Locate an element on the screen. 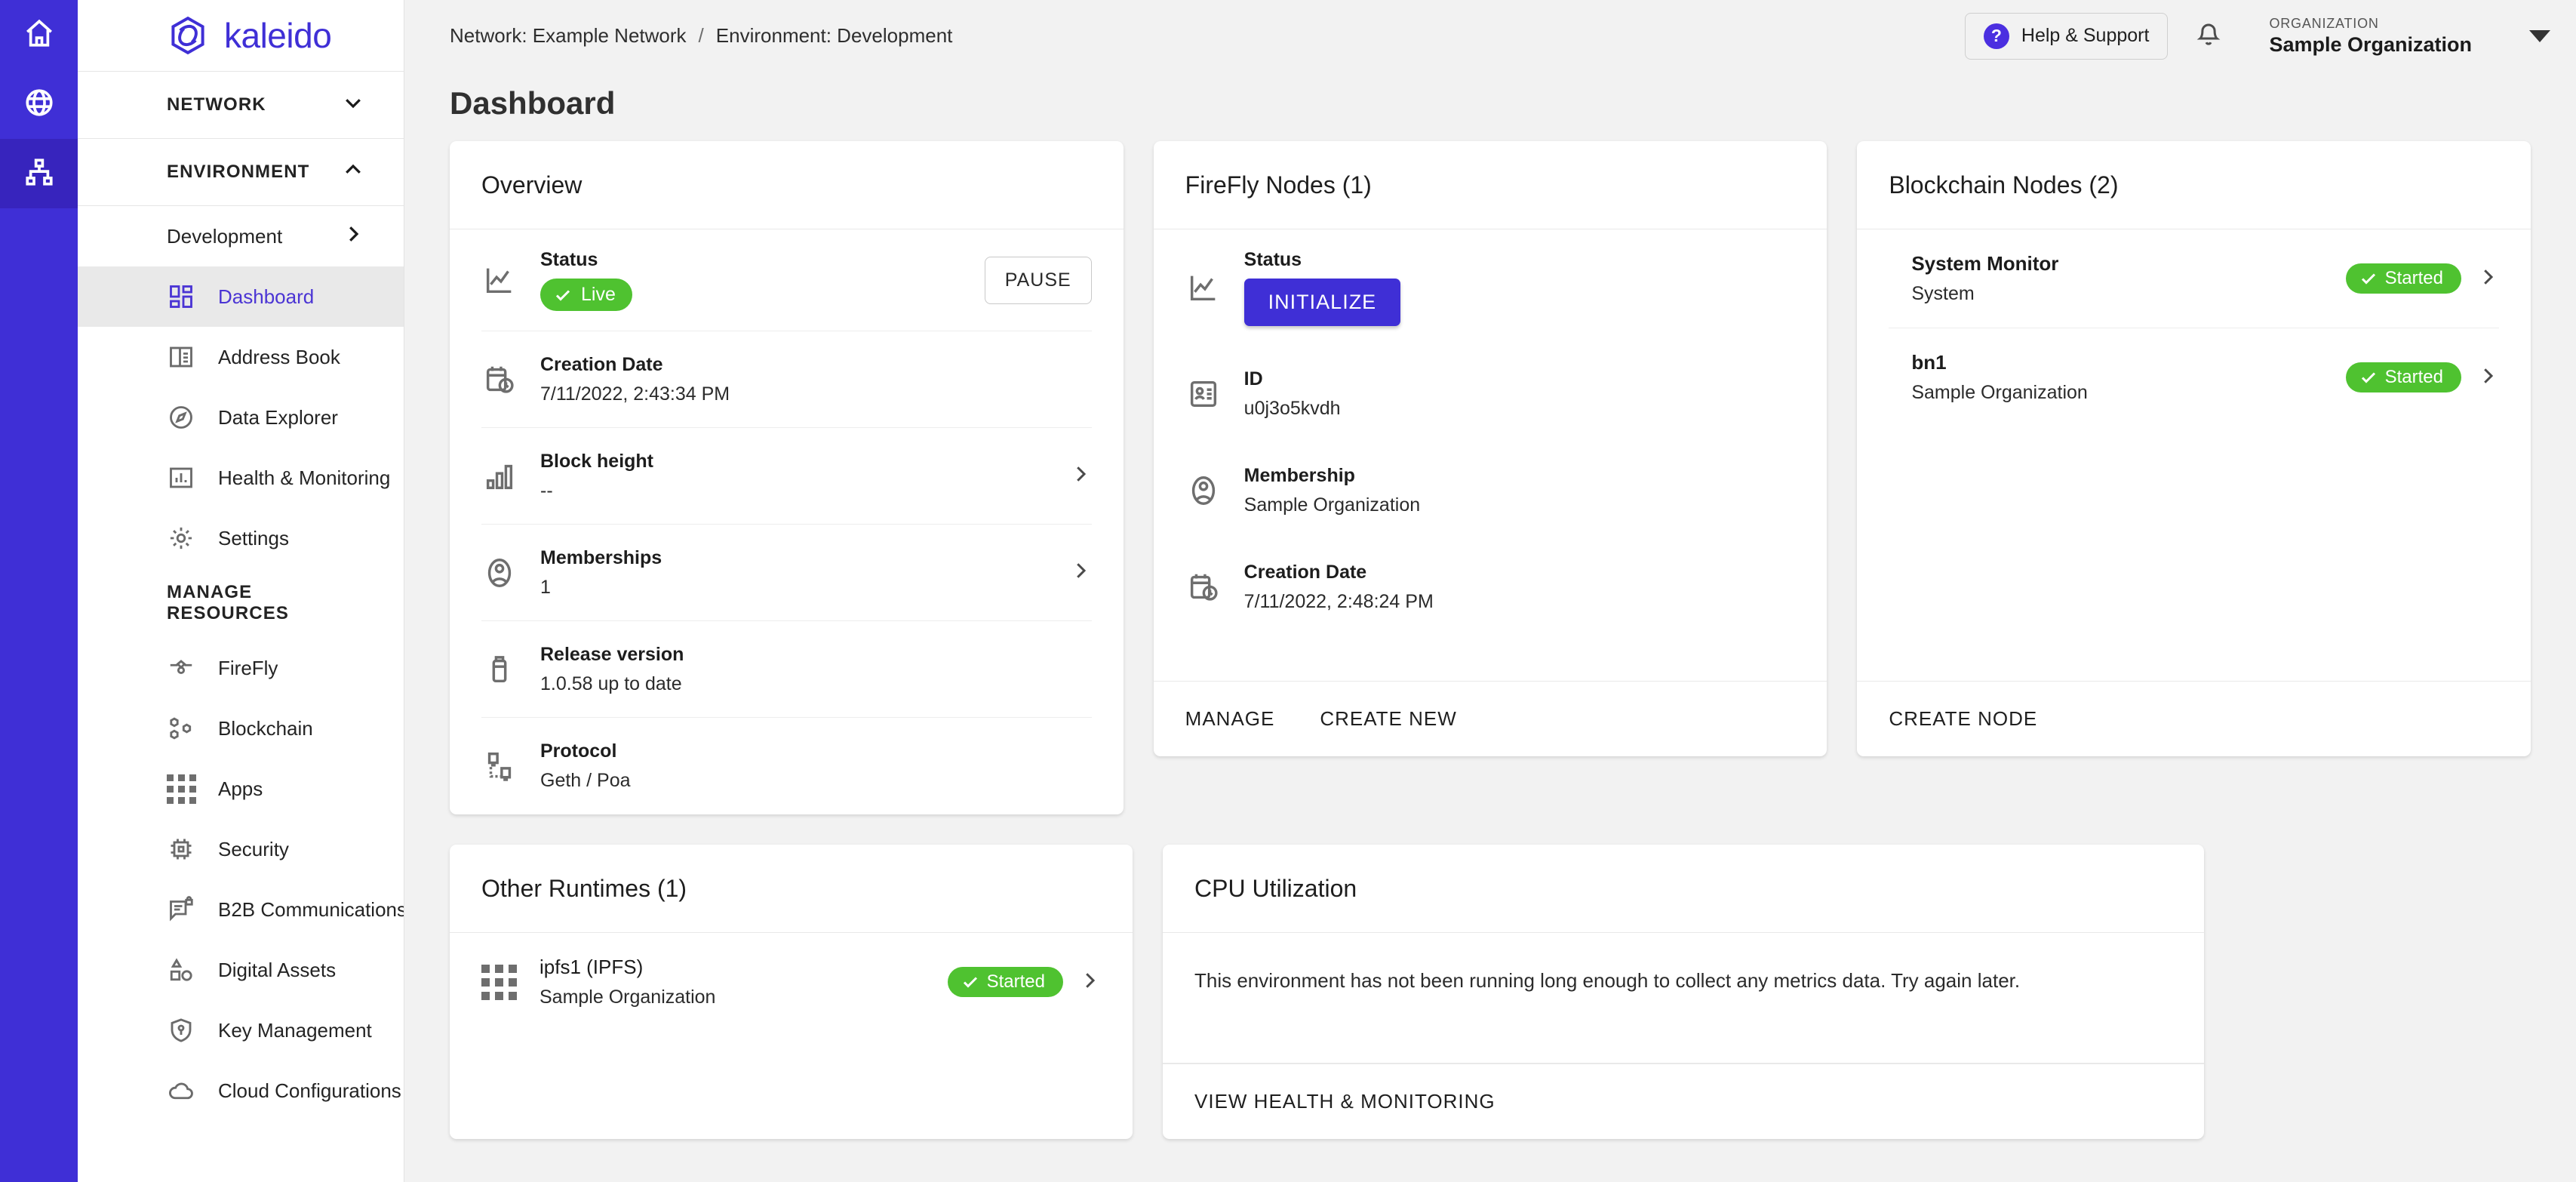 The height and width of the screenshot is (1182, 2576). sidebar-item-dashboard: Dashboard is located at coordinates (241, 296).